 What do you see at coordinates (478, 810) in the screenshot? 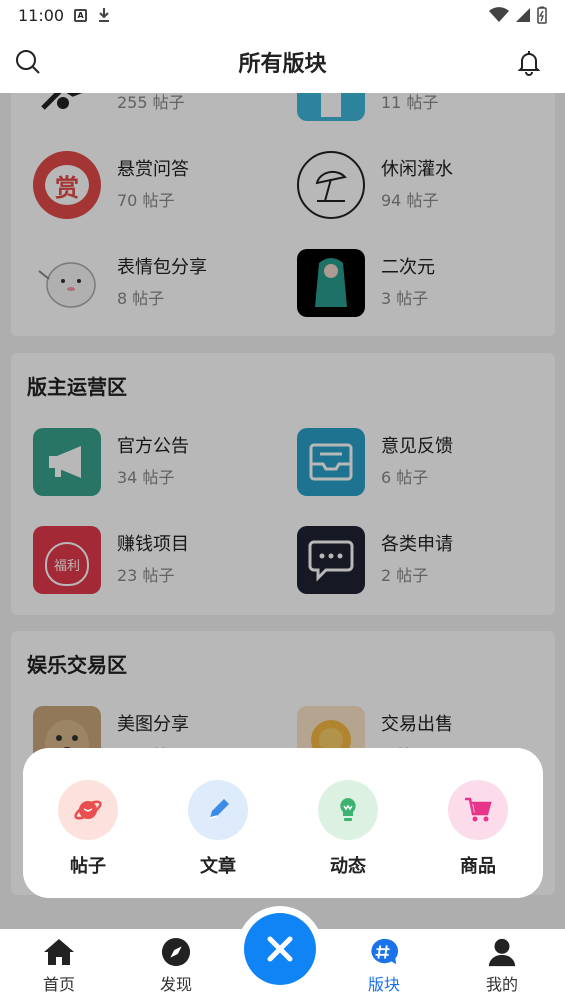
I see `cart-icon` at bounding box center [478, 810].